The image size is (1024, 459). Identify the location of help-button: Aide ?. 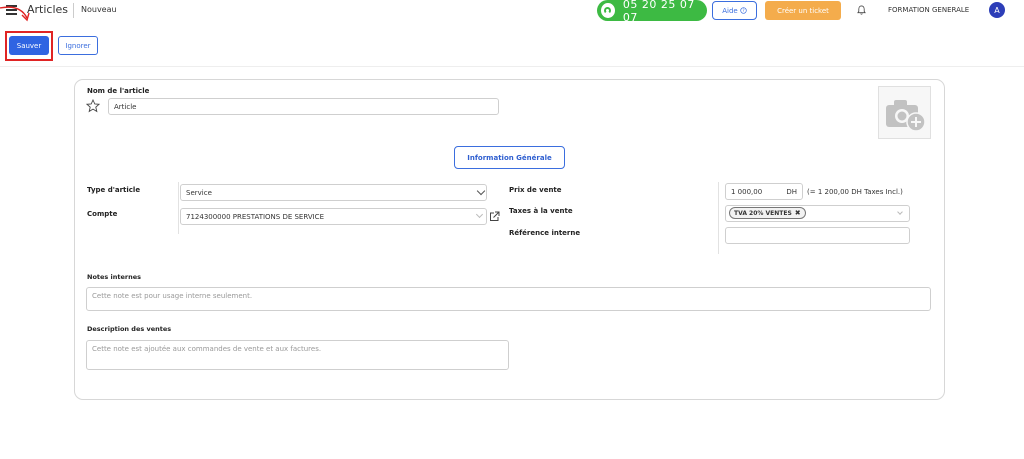
(734, 10).